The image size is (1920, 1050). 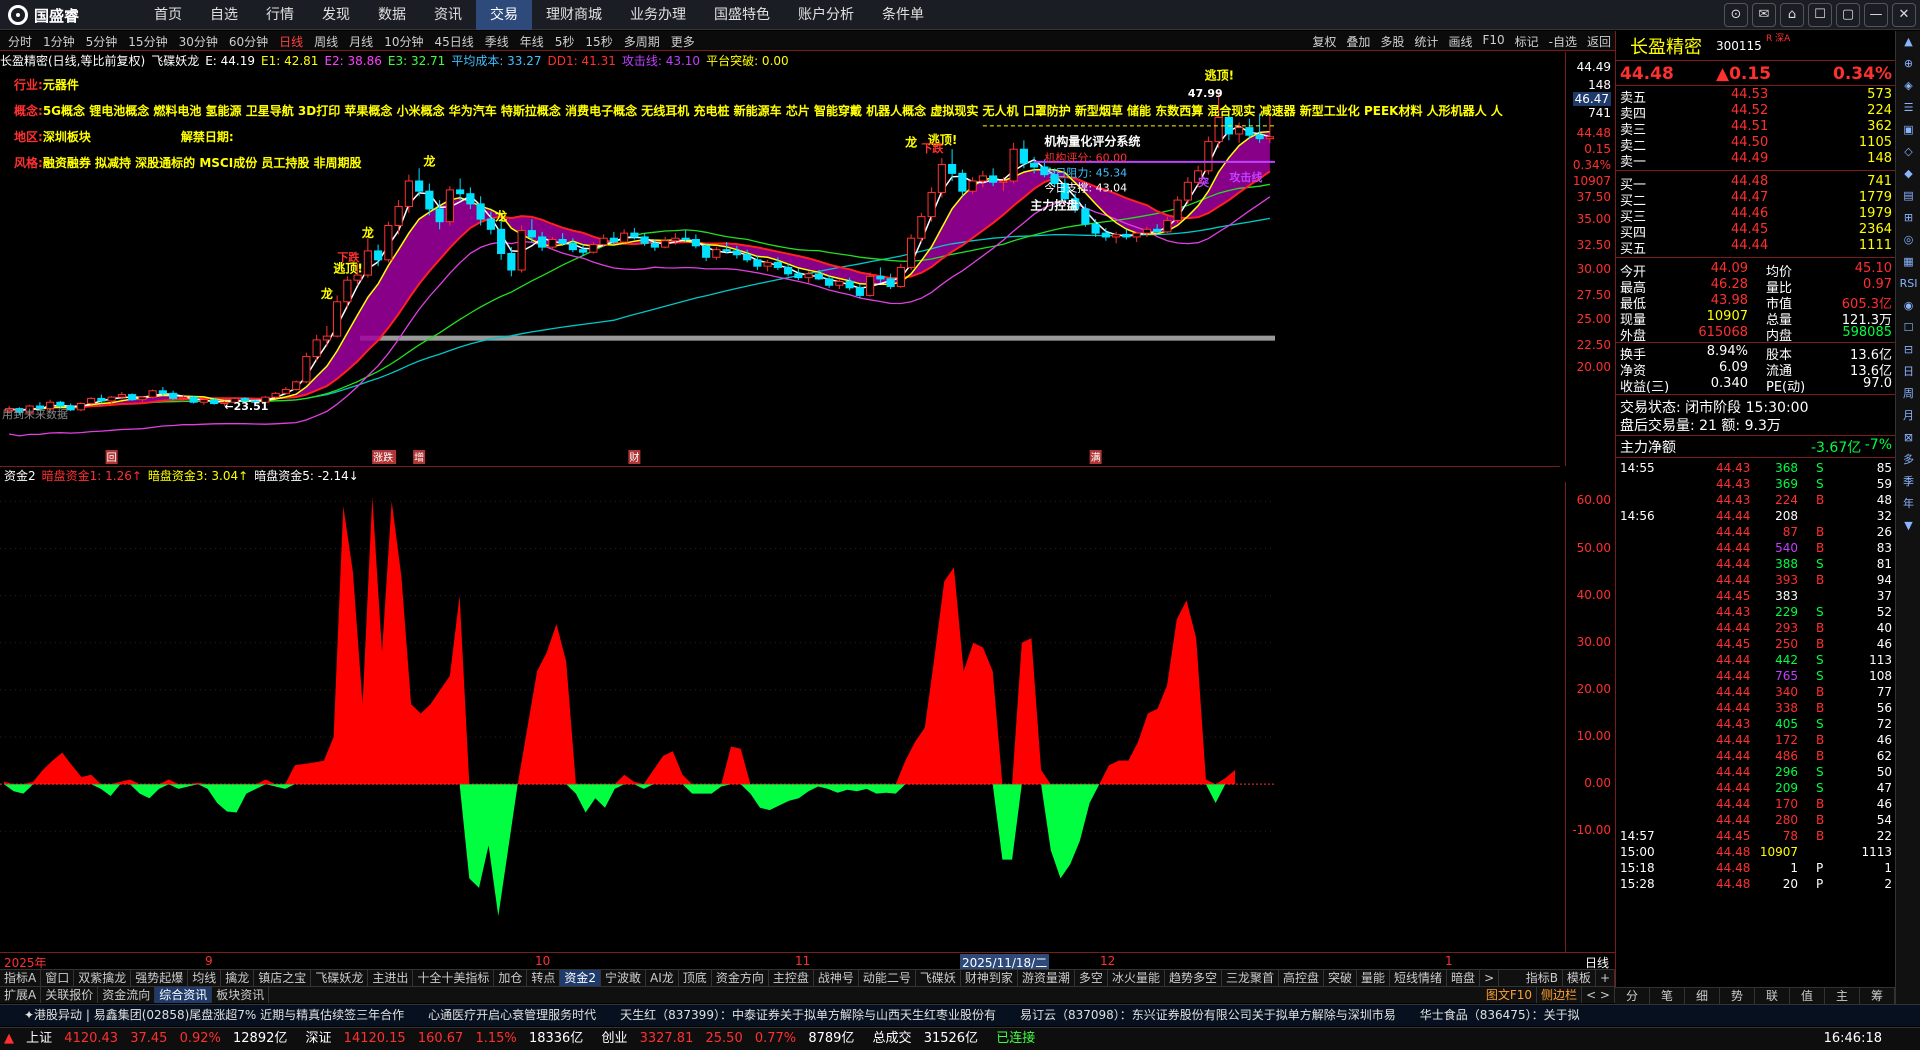 I want to click on sidebar-icon-9: ◎, so click(x=1908, y=240).